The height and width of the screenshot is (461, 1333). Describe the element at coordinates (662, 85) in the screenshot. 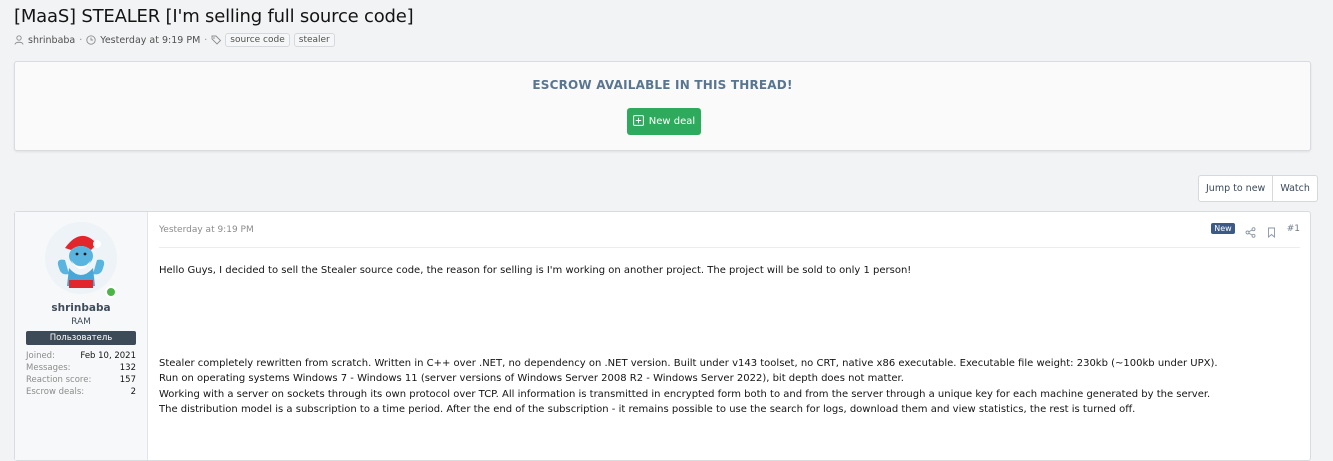

I see `escrow-title: ESCROW AVAILABLE IN THIS THREAD!` at that location.